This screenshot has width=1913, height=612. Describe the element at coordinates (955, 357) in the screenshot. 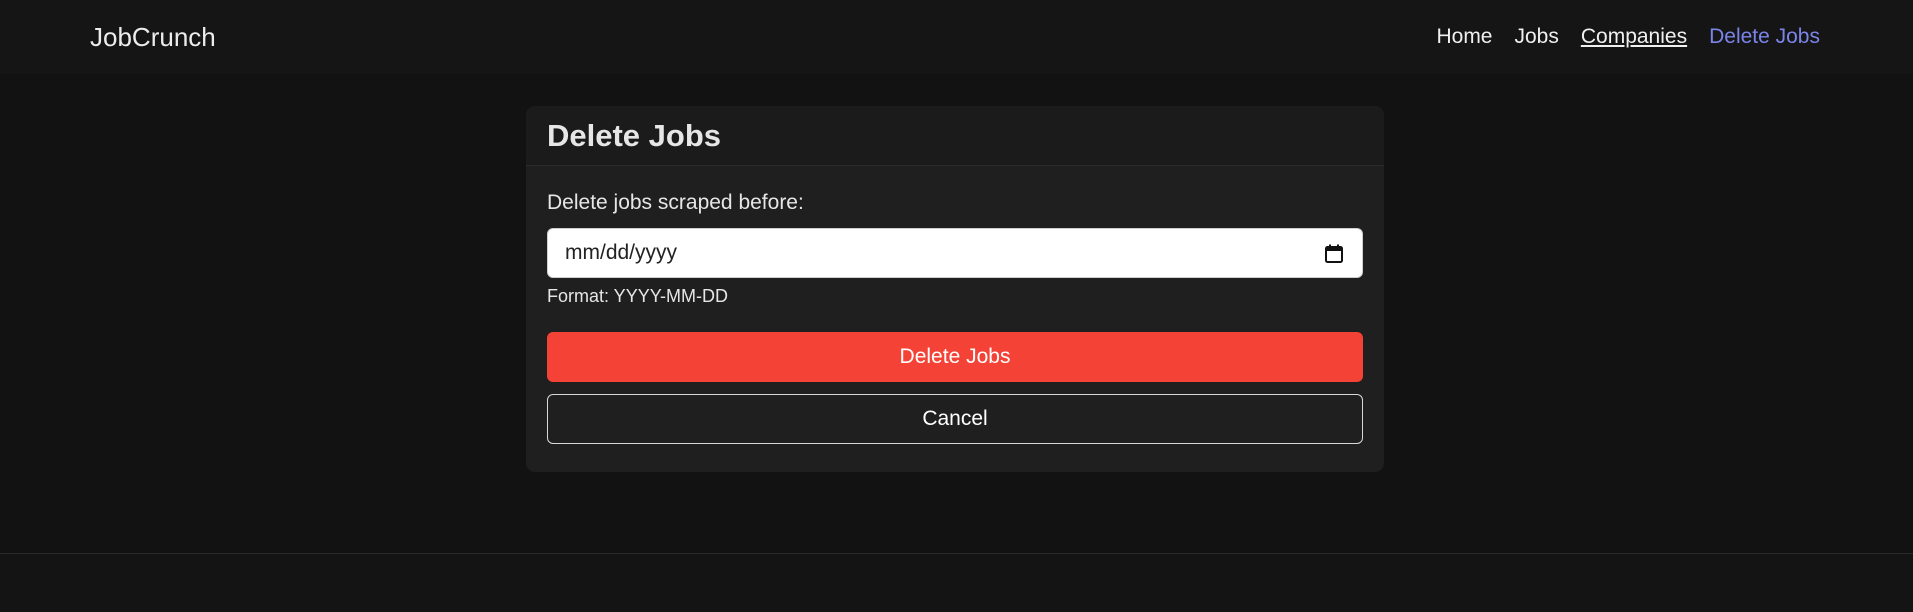

I see `delete-jobs-button: Delete Jobs` at that location.